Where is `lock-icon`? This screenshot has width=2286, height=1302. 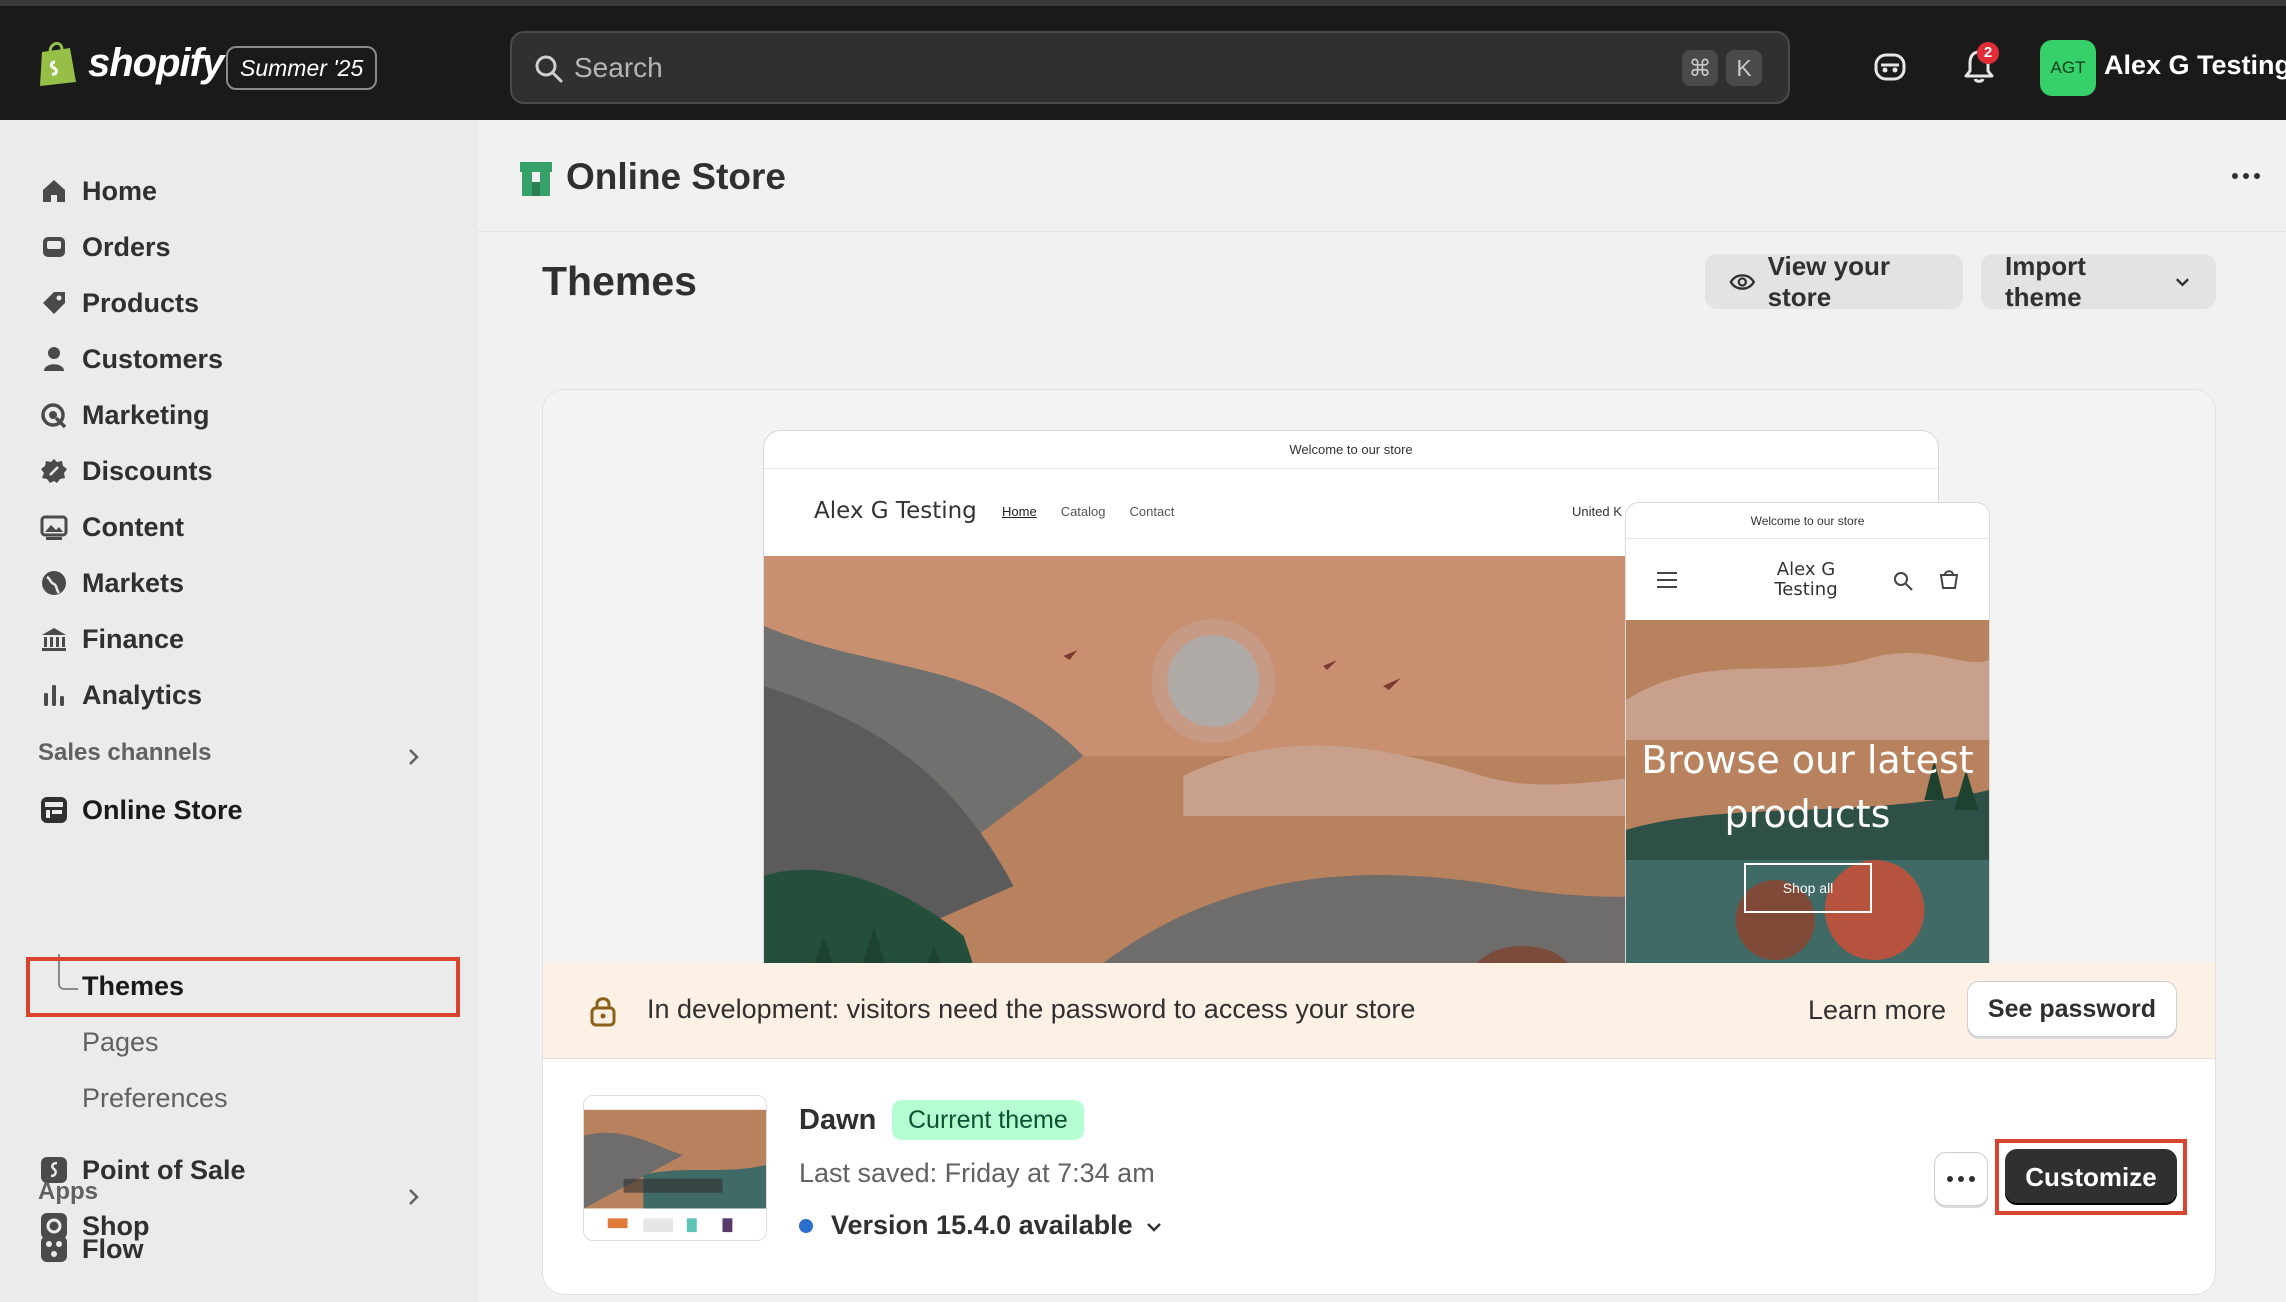 lock-icon is located at coordinates (603, 1012).